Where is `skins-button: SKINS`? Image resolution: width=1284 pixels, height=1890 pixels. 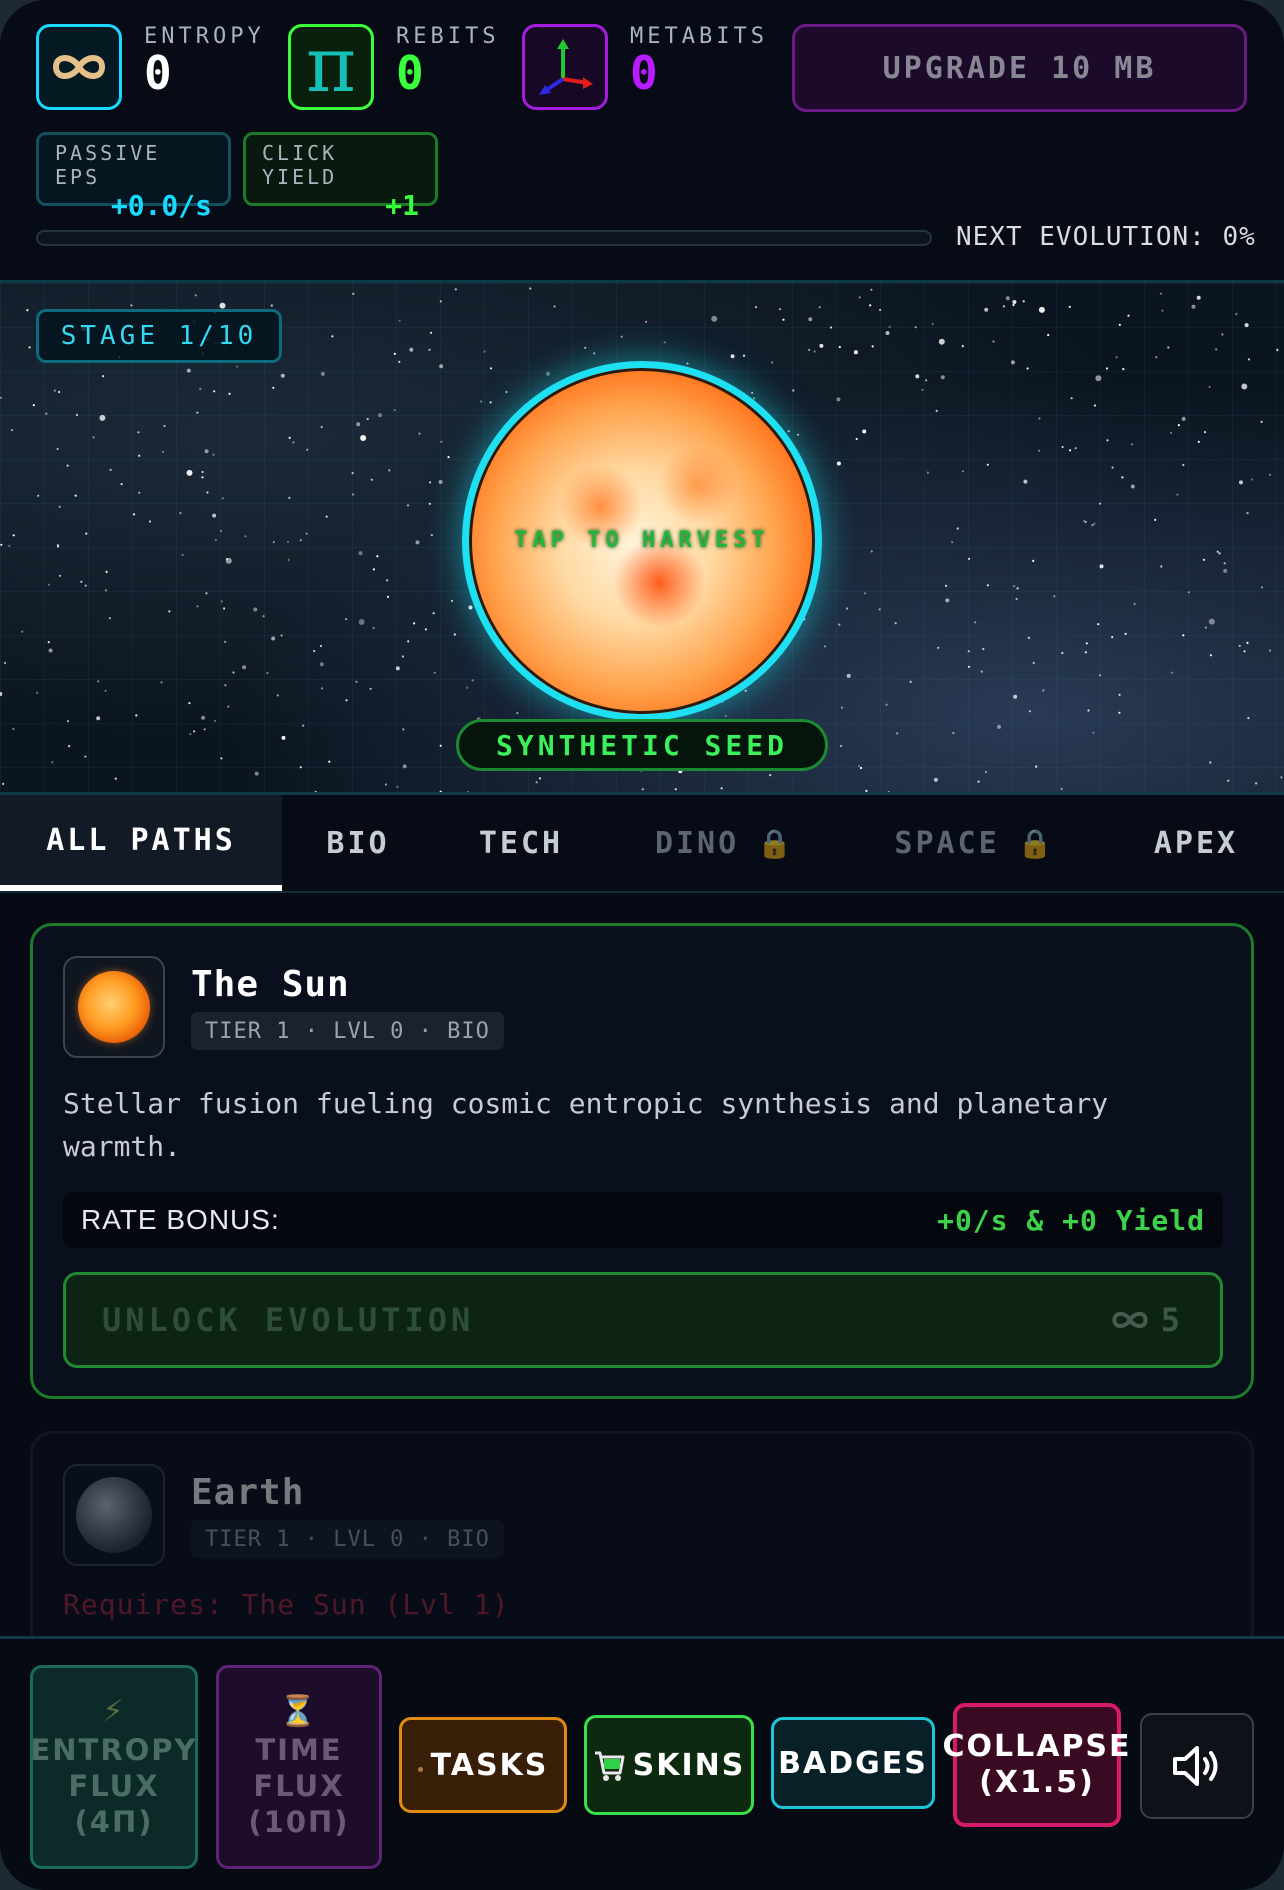 skins-button: SKINS is located at coordinates (669, 1765).